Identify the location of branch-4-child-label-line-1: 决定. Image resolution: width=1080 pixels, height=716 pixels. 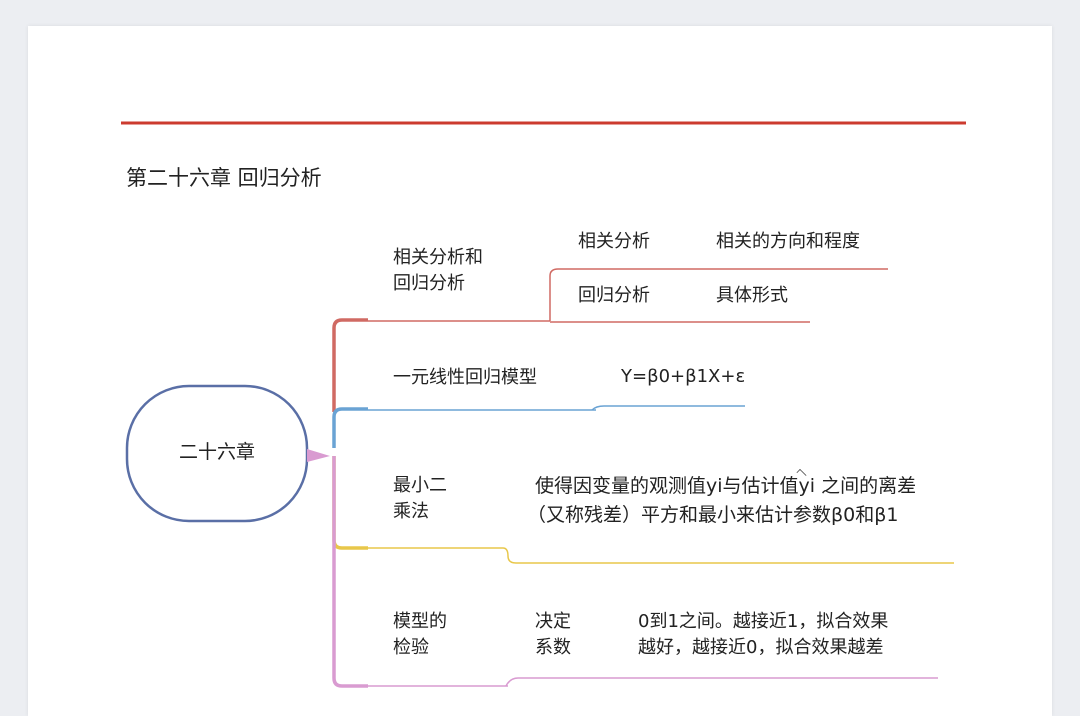
(553, 621).